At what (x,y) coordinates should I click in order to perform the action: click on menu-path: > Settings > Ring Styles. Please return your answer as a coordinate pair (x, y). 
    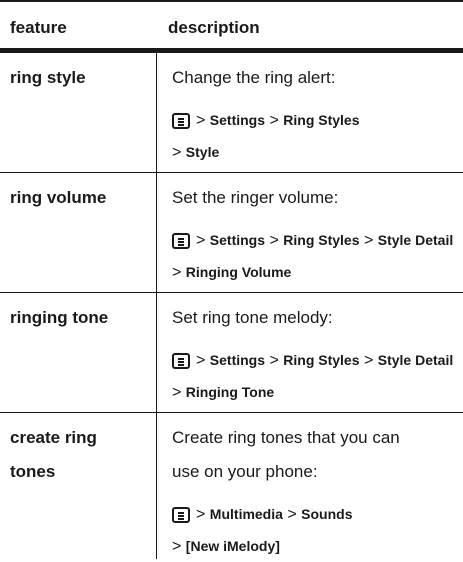
    Looking at the image, I should click on (266, 120).